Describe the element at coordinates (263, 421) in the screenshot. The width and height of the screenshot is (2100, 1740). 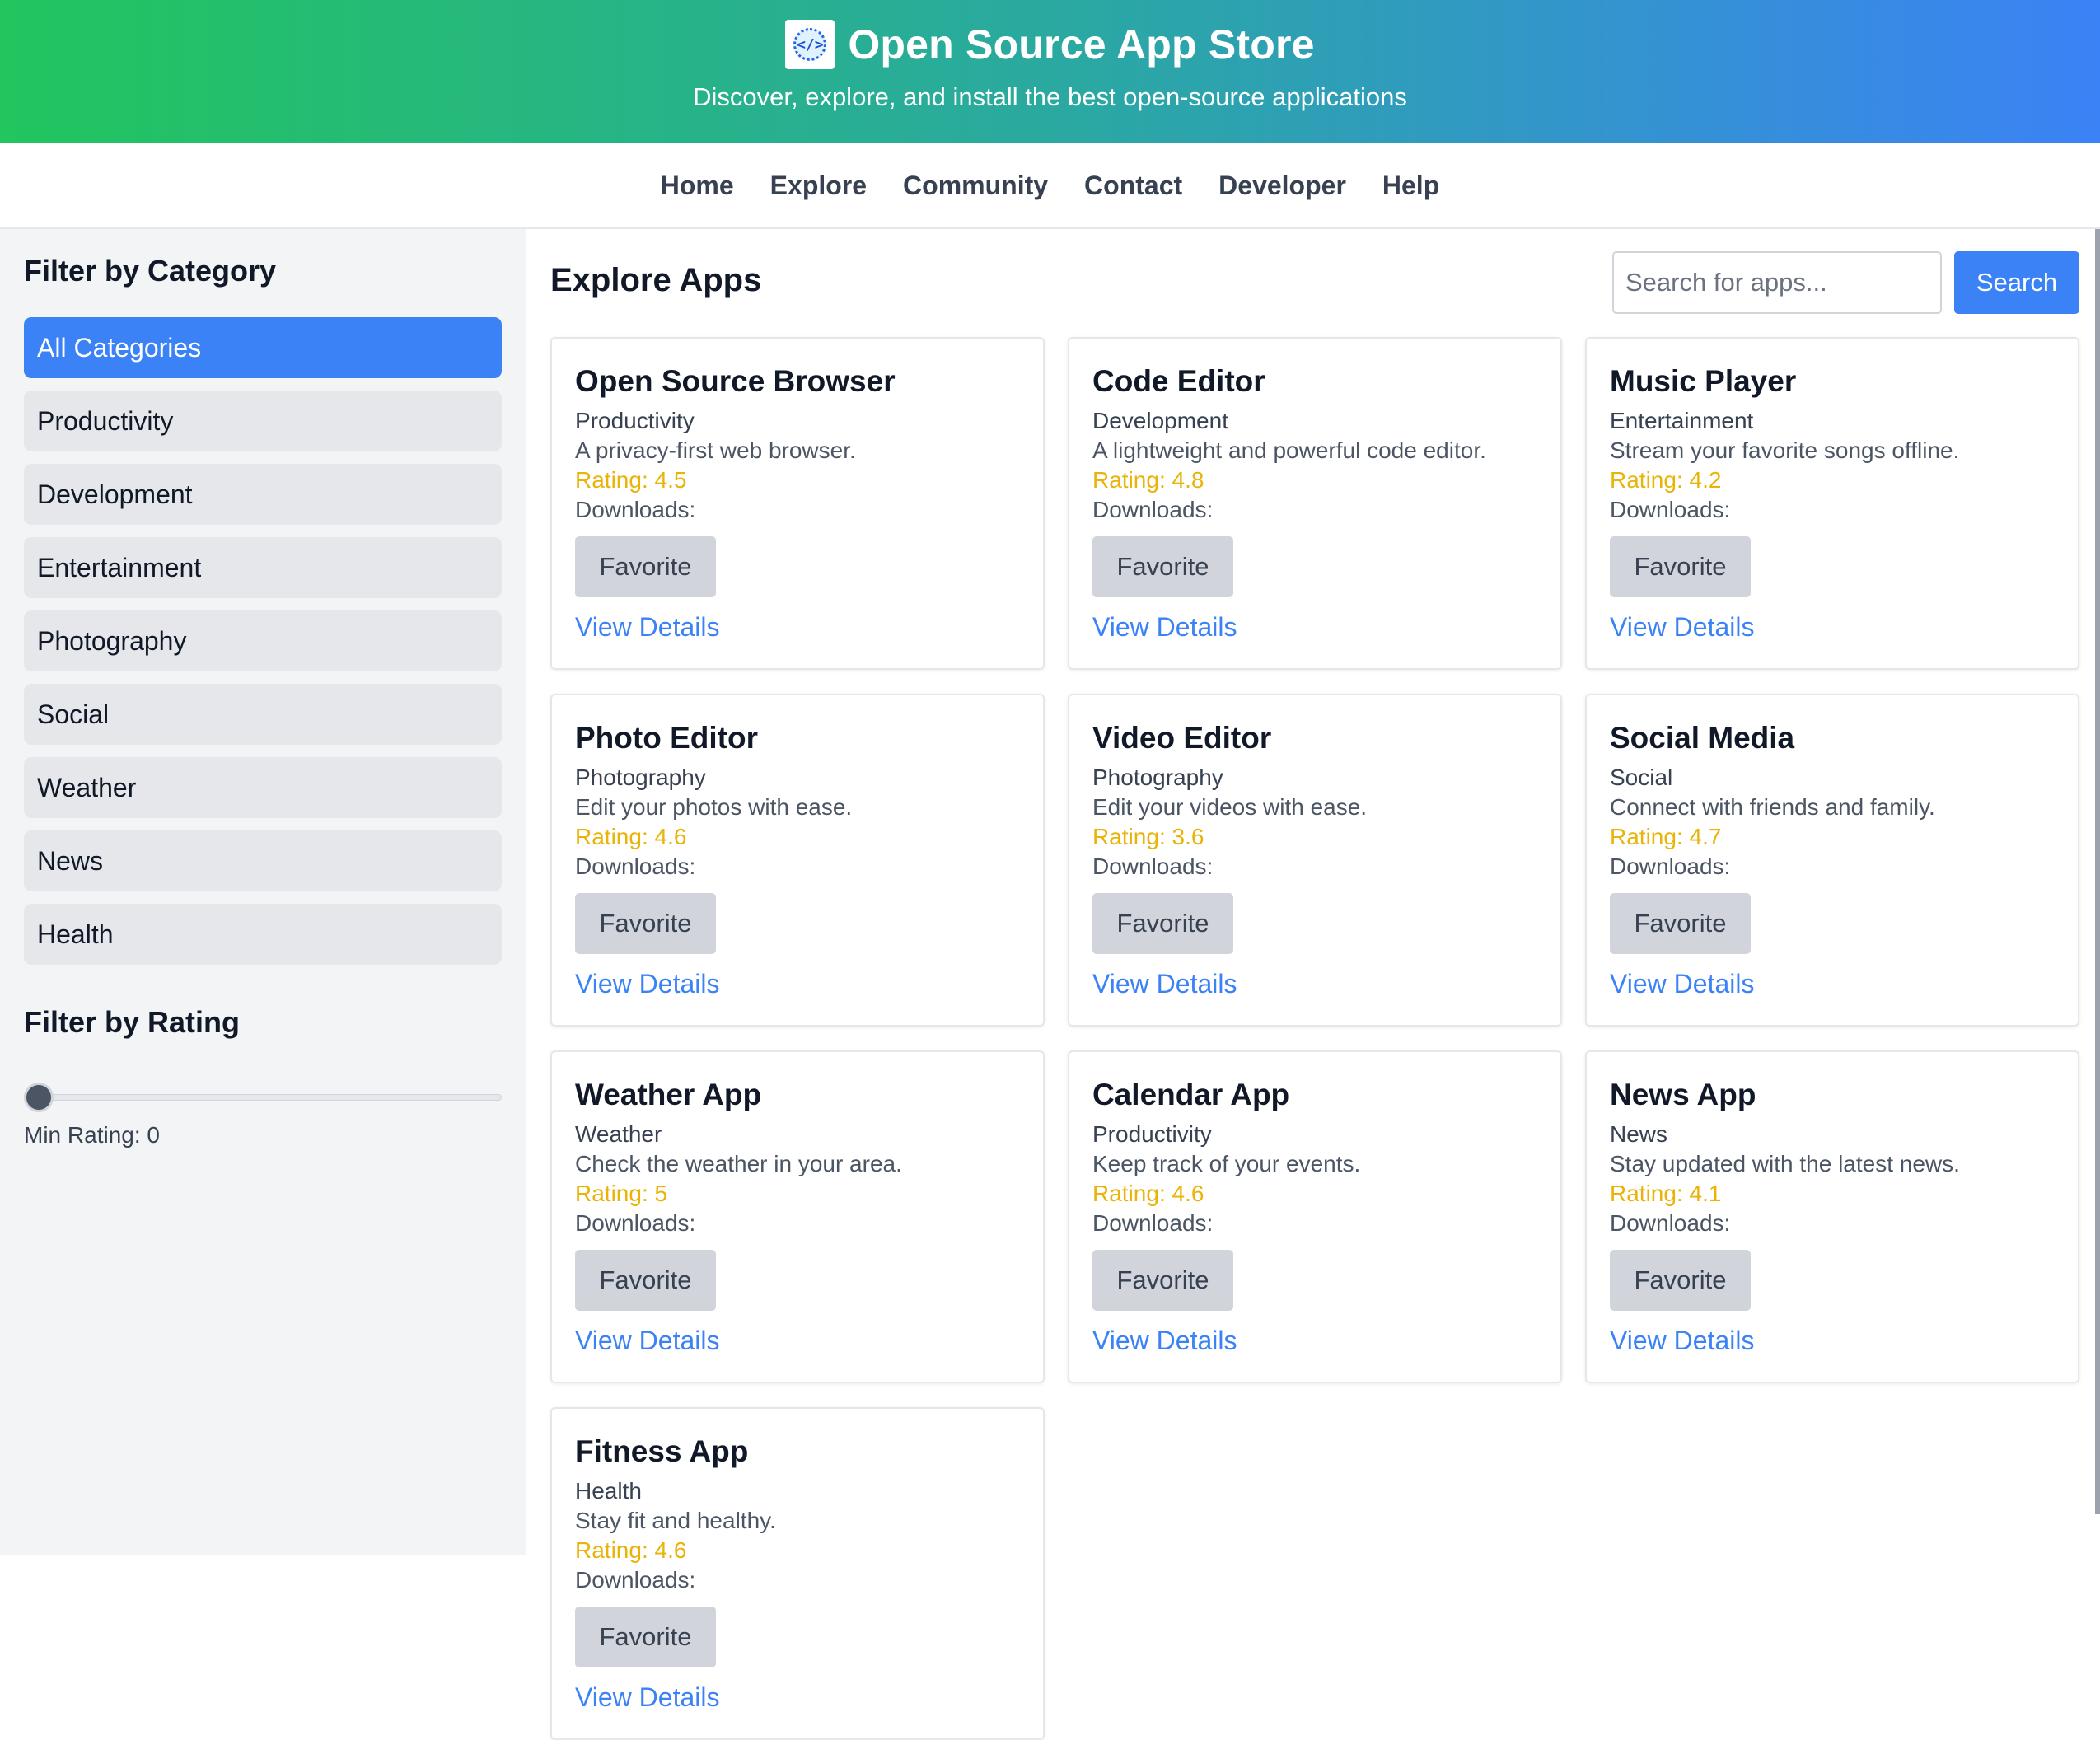
I see `category-productivity: Productivity` at that location.